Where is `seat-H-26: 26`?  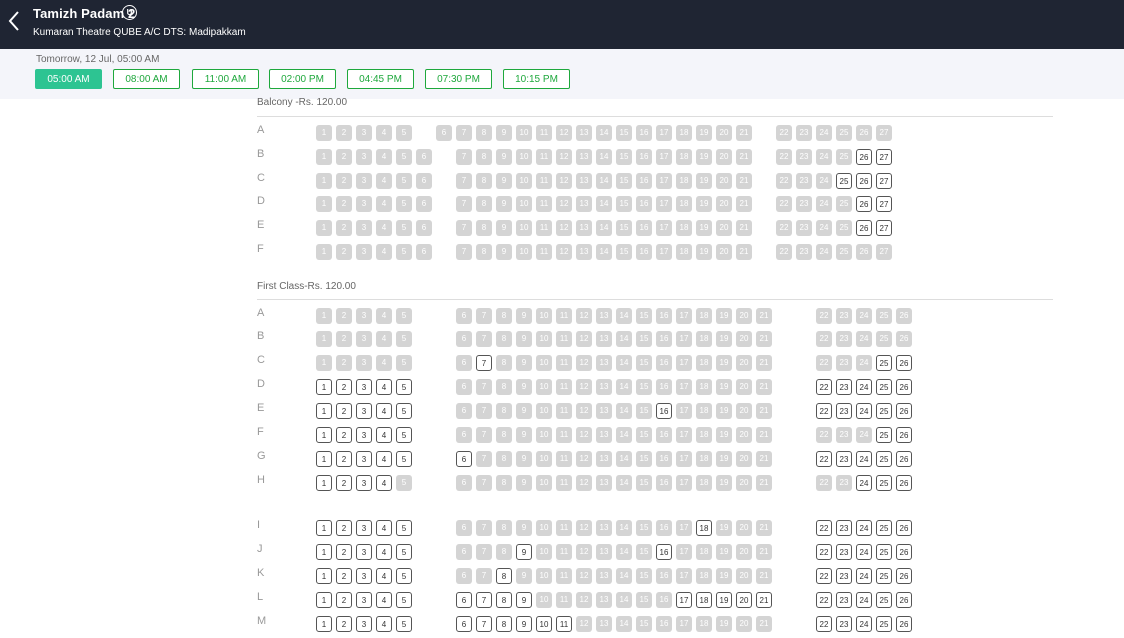
seat-H-26: 26 is located at coordinates (904, 483).